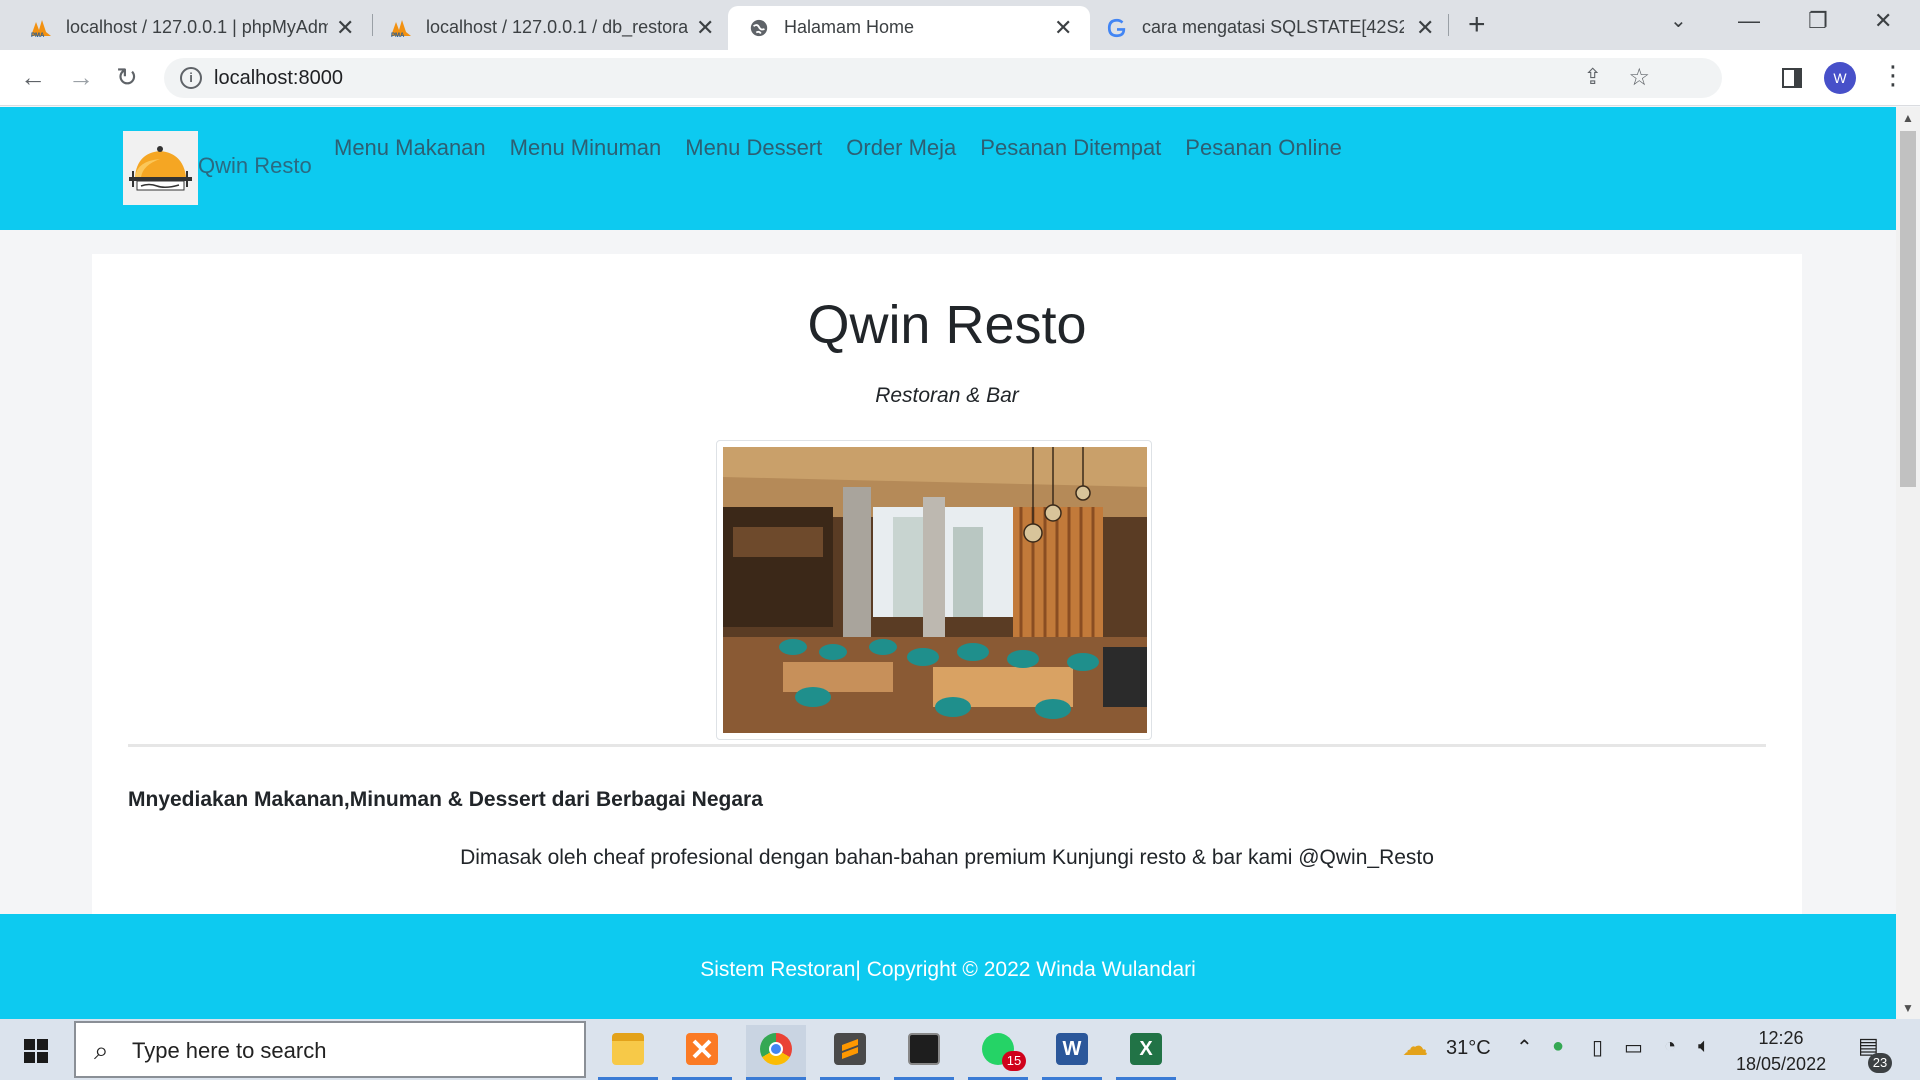 The height and width of the screenshot is (1080, 1920). I want to click on restaurant-interior-image, so click(935, 590).